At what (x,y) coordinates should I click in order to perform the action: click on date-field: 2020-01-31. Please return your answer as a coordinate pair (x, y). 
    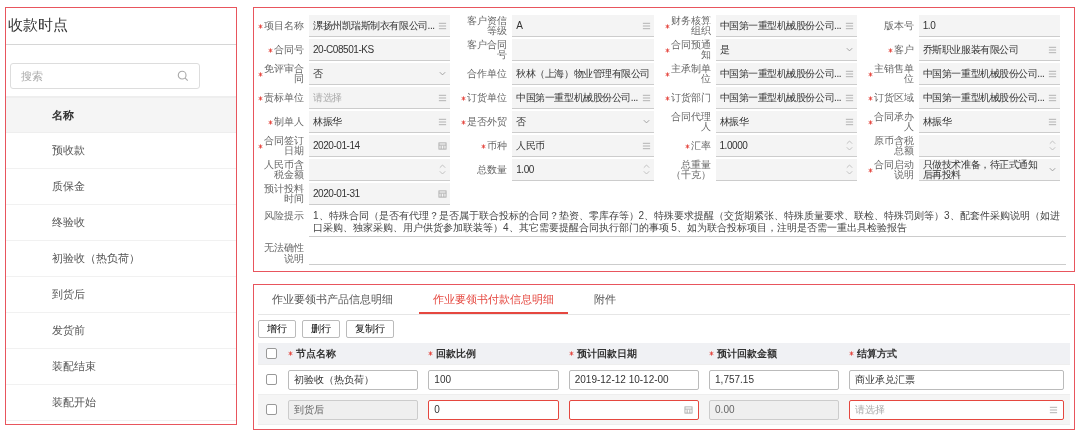
    Looking at the image, I should click on (380, 194).